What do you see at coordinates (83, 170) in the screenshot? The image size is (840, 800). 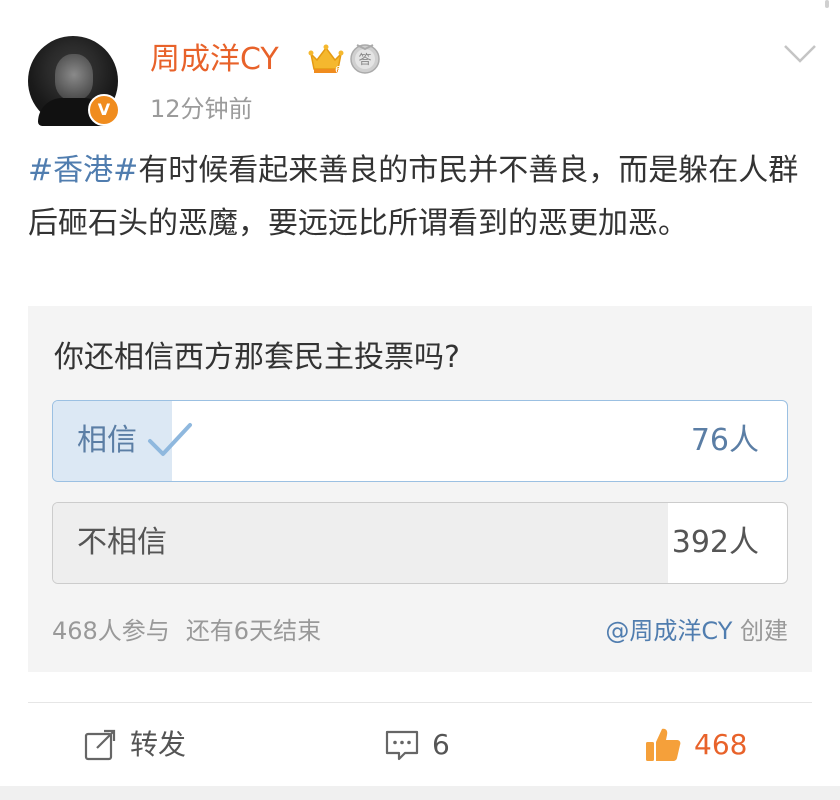 I see `hashtag-link: #香港#` at bounding box center [83, 170].